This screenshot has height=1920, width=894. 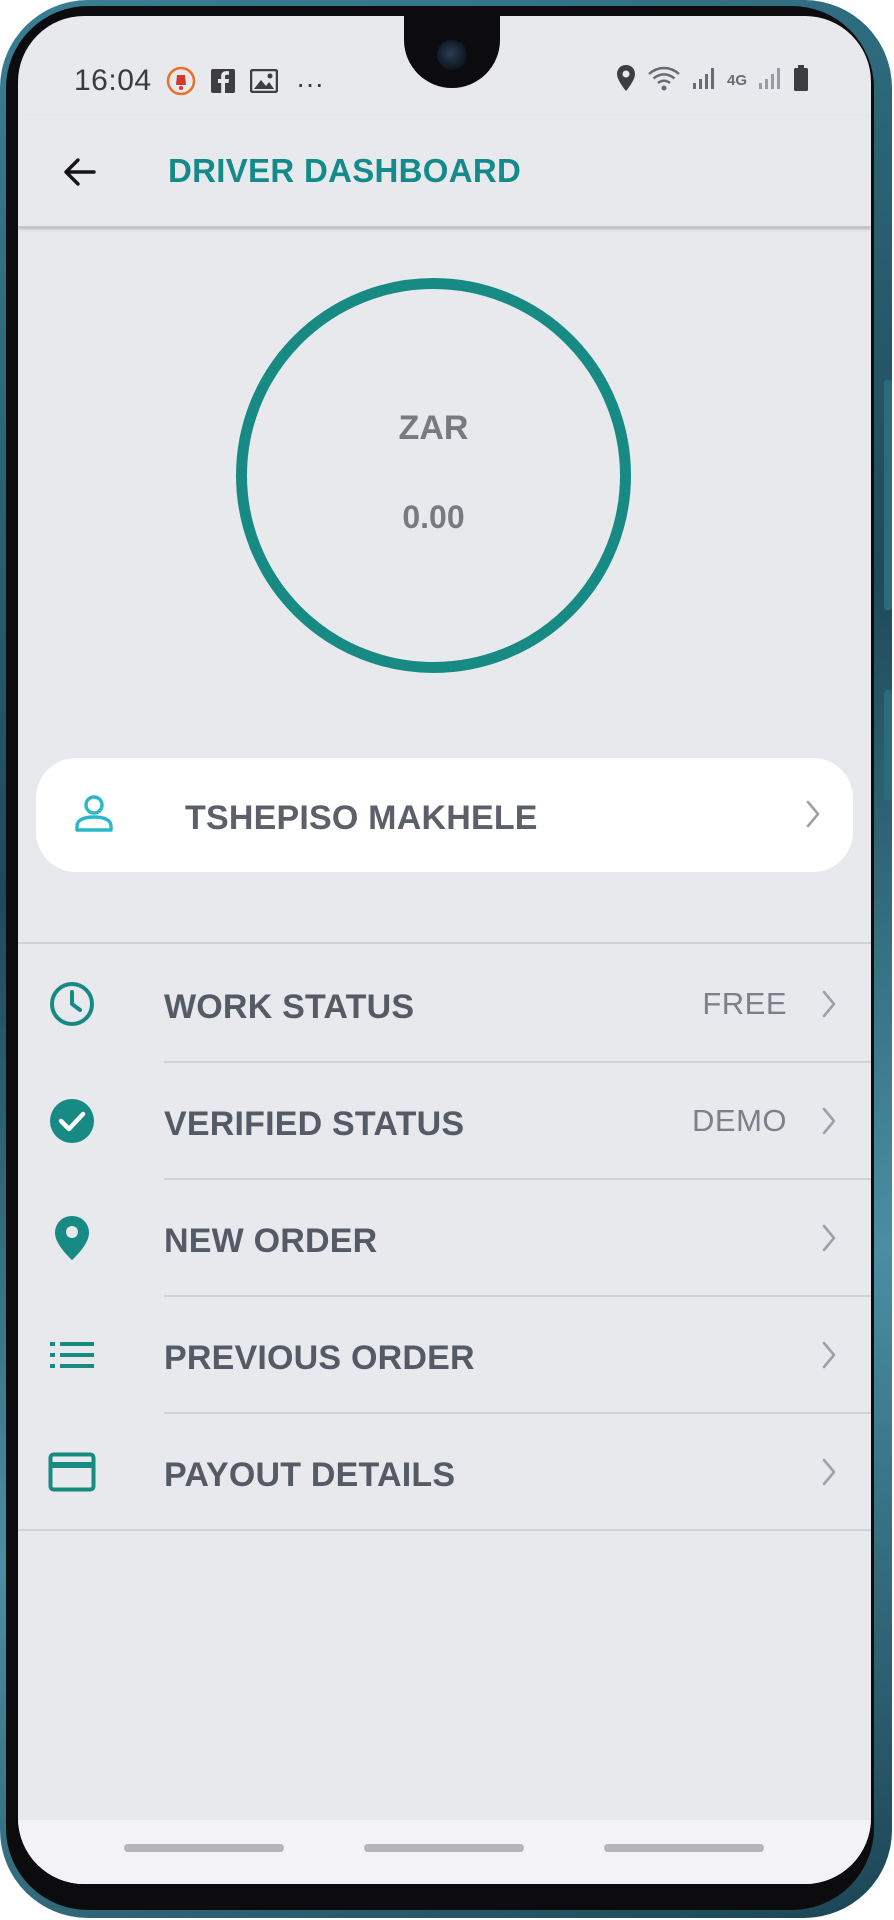 What do you see at coordinates (664, 80) in the screenshot?
I see `wifi-icon` at bounding box center [664, 80].